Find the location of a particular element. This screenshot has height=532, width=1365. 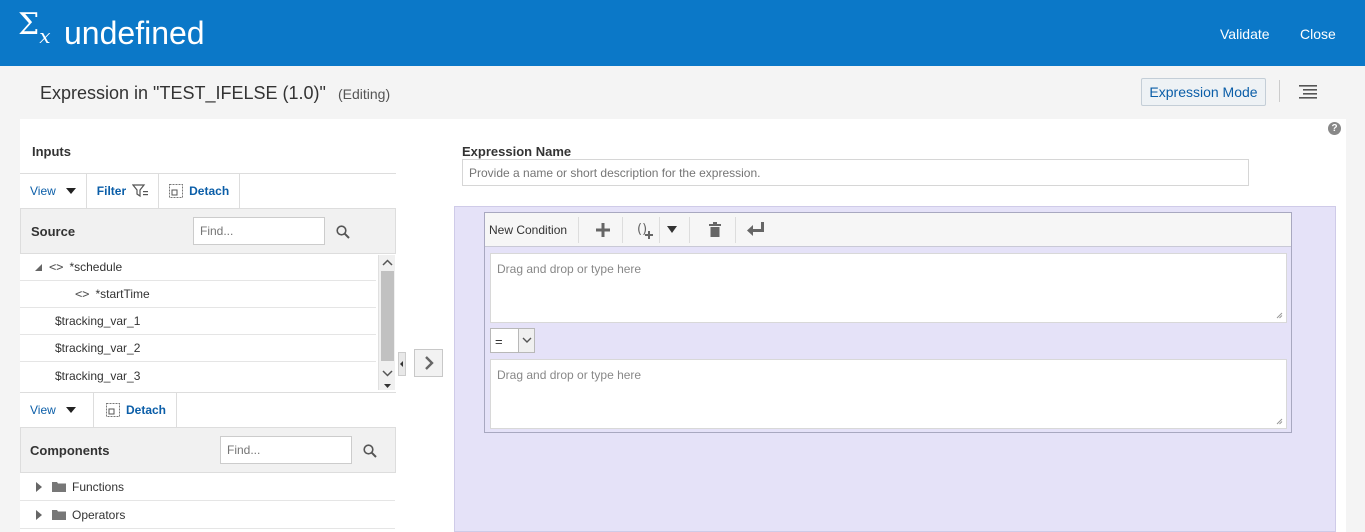

components-panel-header: Components is located at coordinates (208, 450).